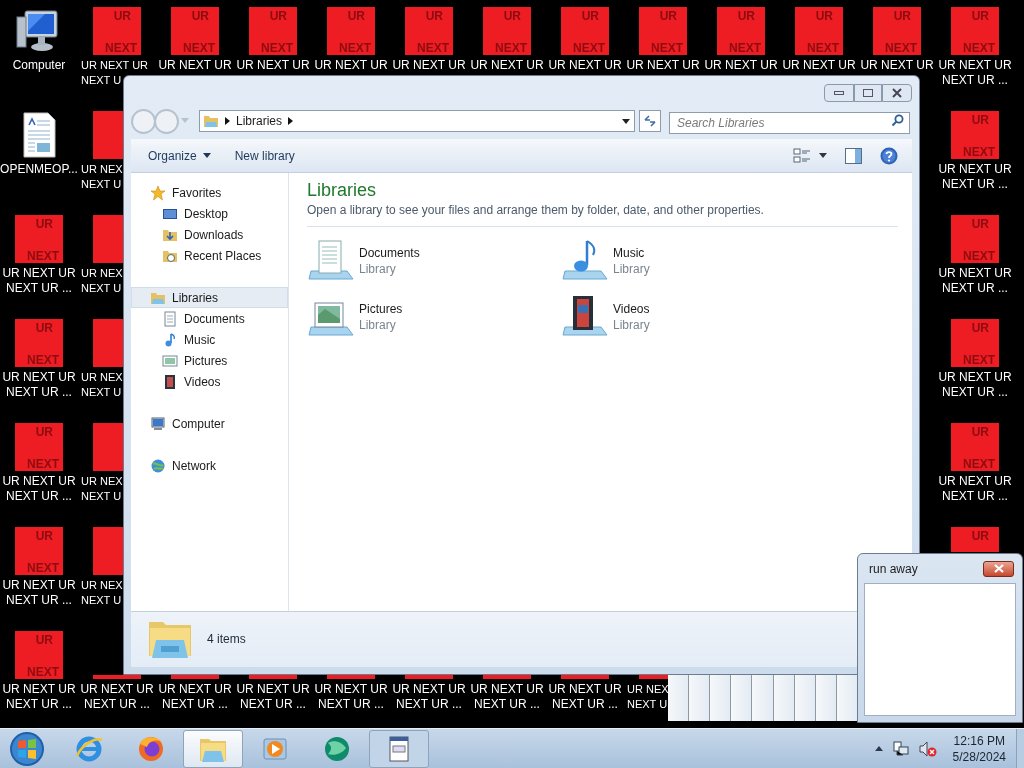  What do you see at coordinates (434, 261) in the screenshot?
I see `library-item: Documents Library` at bounding box center [434, 261].